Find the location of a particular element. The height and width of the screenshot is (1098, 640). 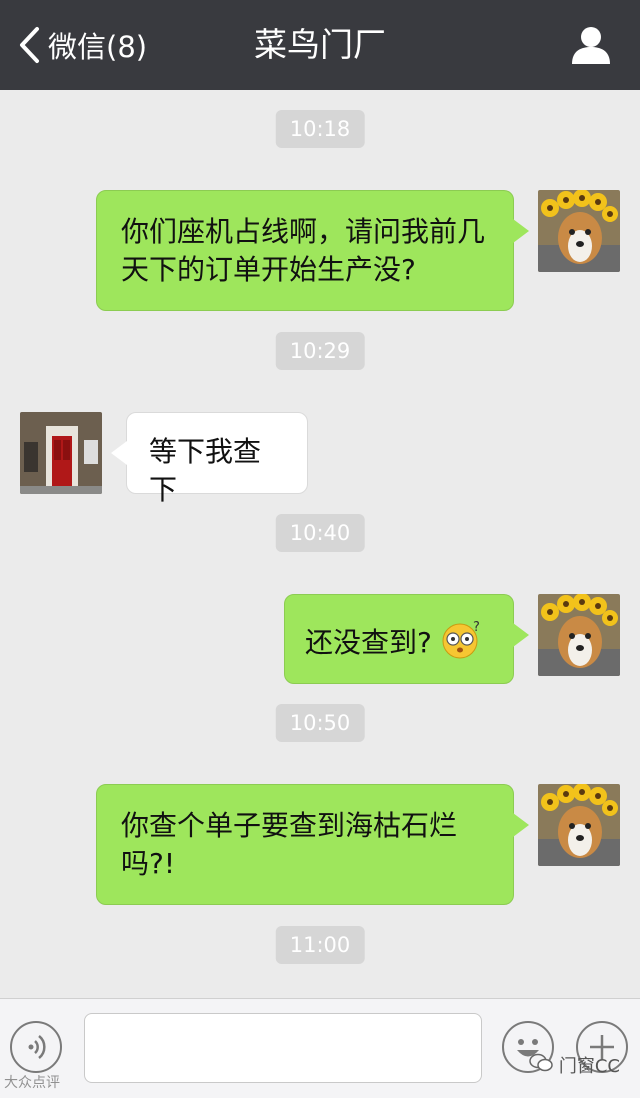

timestamp: 11:00 is located at coordinates (320, 945).